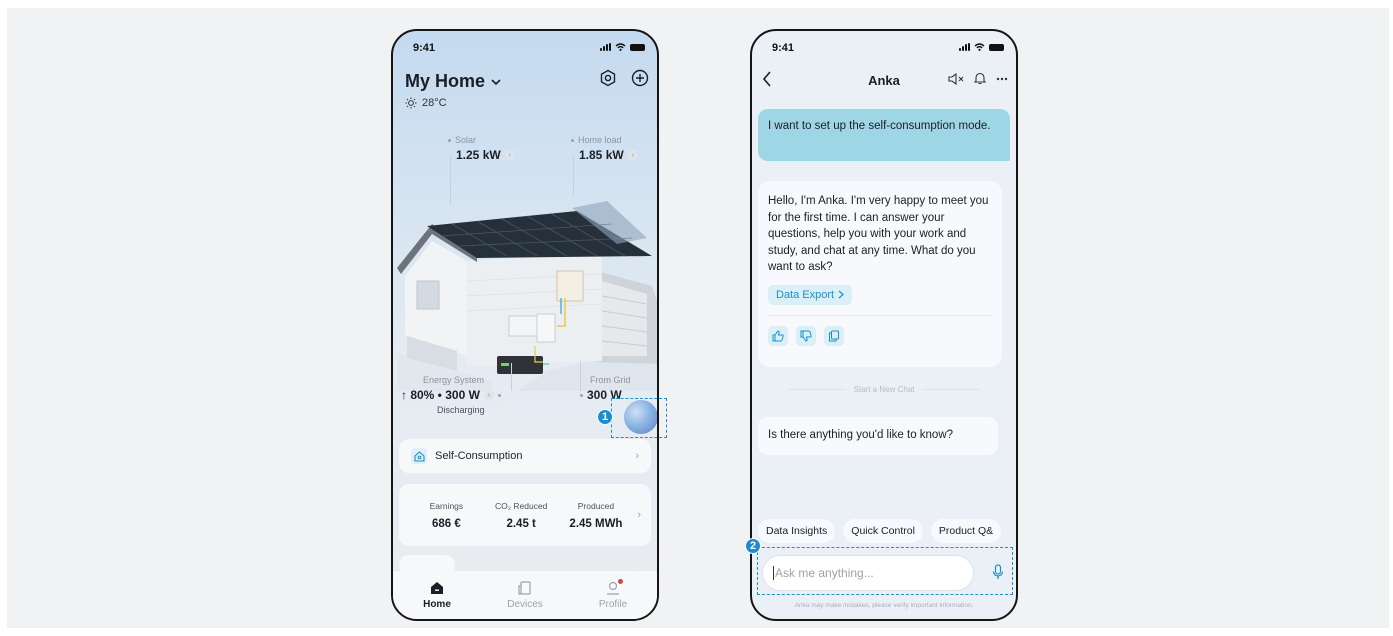  Describe the element at coordinates (966, 531) in the screenshot. I see `quick-chip: Product Q&` at that location.